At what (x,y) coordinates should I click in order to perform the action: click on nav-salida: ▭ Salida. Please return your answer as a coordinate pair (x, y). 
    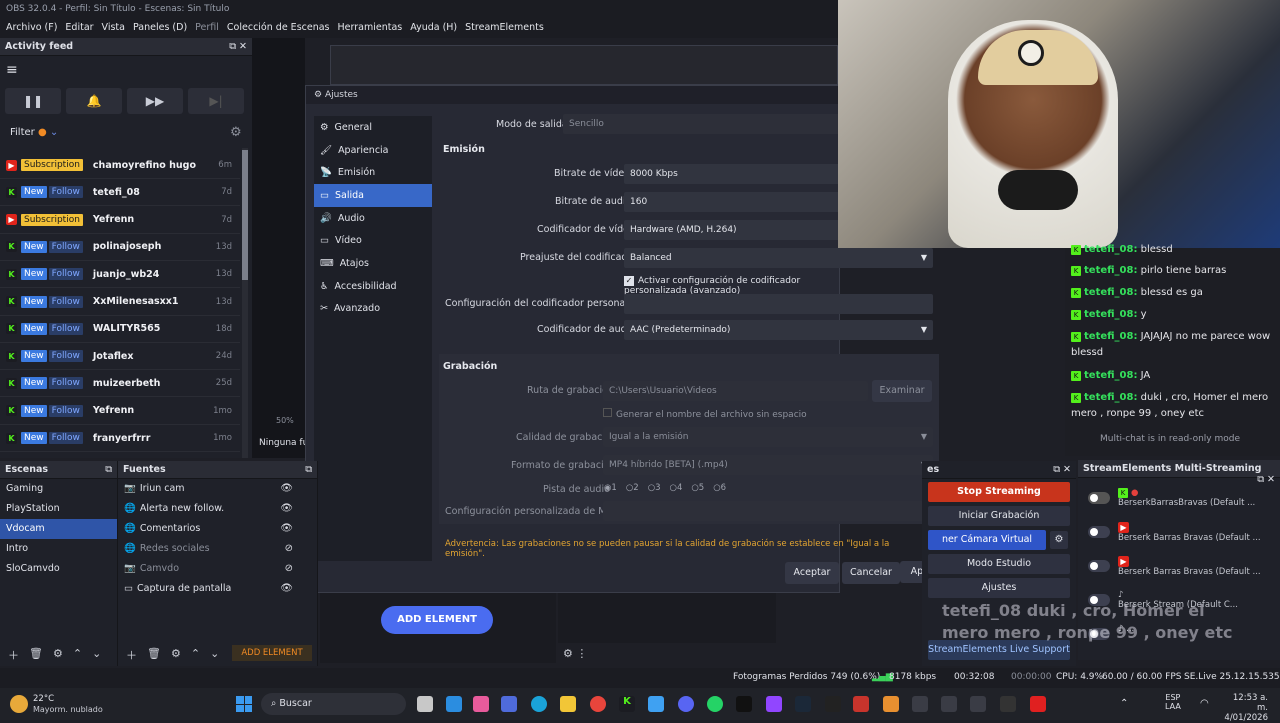
    Looking at the image, I should click on (373, 195).